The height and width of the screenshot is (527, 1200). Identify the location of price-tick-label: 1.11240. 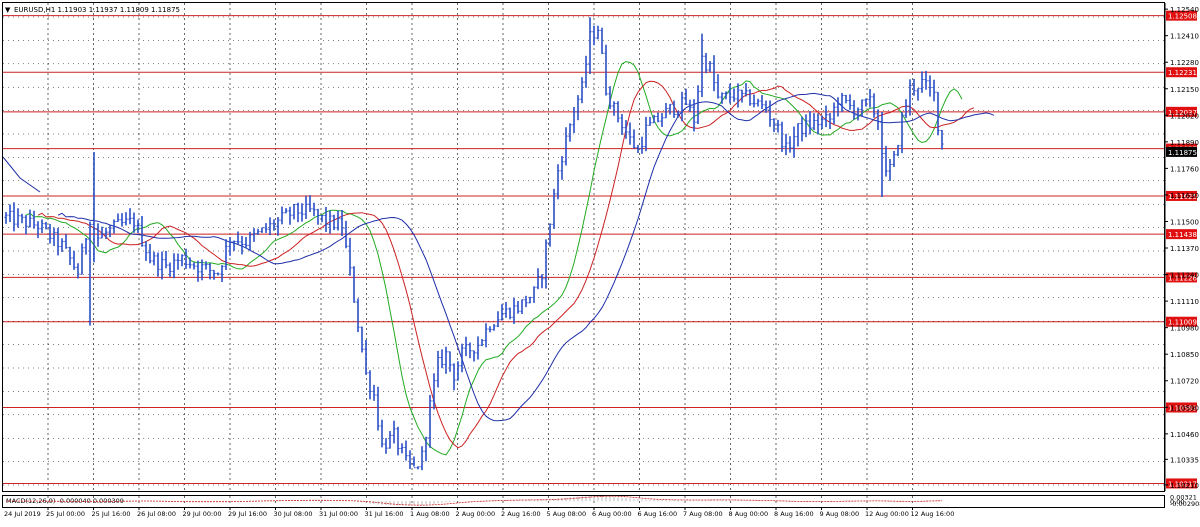
(1184, 276).